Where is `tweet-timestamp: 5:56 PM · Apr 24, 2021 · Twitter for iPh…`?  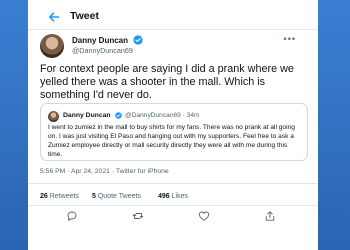
tweet-timestamp: 5:56 PM · Apr 24, 2021 · Twitter for iPh… is located at coordinates (104, 171).